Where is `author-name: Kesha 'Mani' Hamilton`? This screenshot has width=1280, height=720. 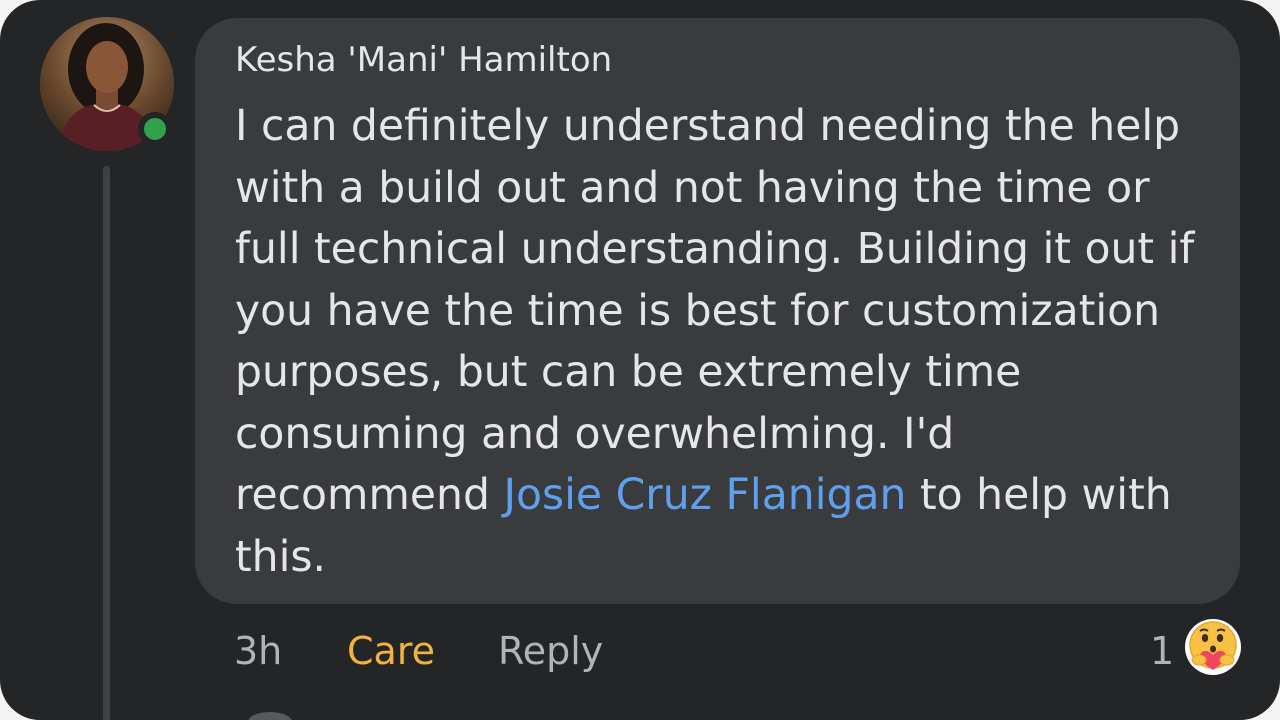 author-name: Kesha 'Mani' Hamilton is located at coordinates (423, 60).